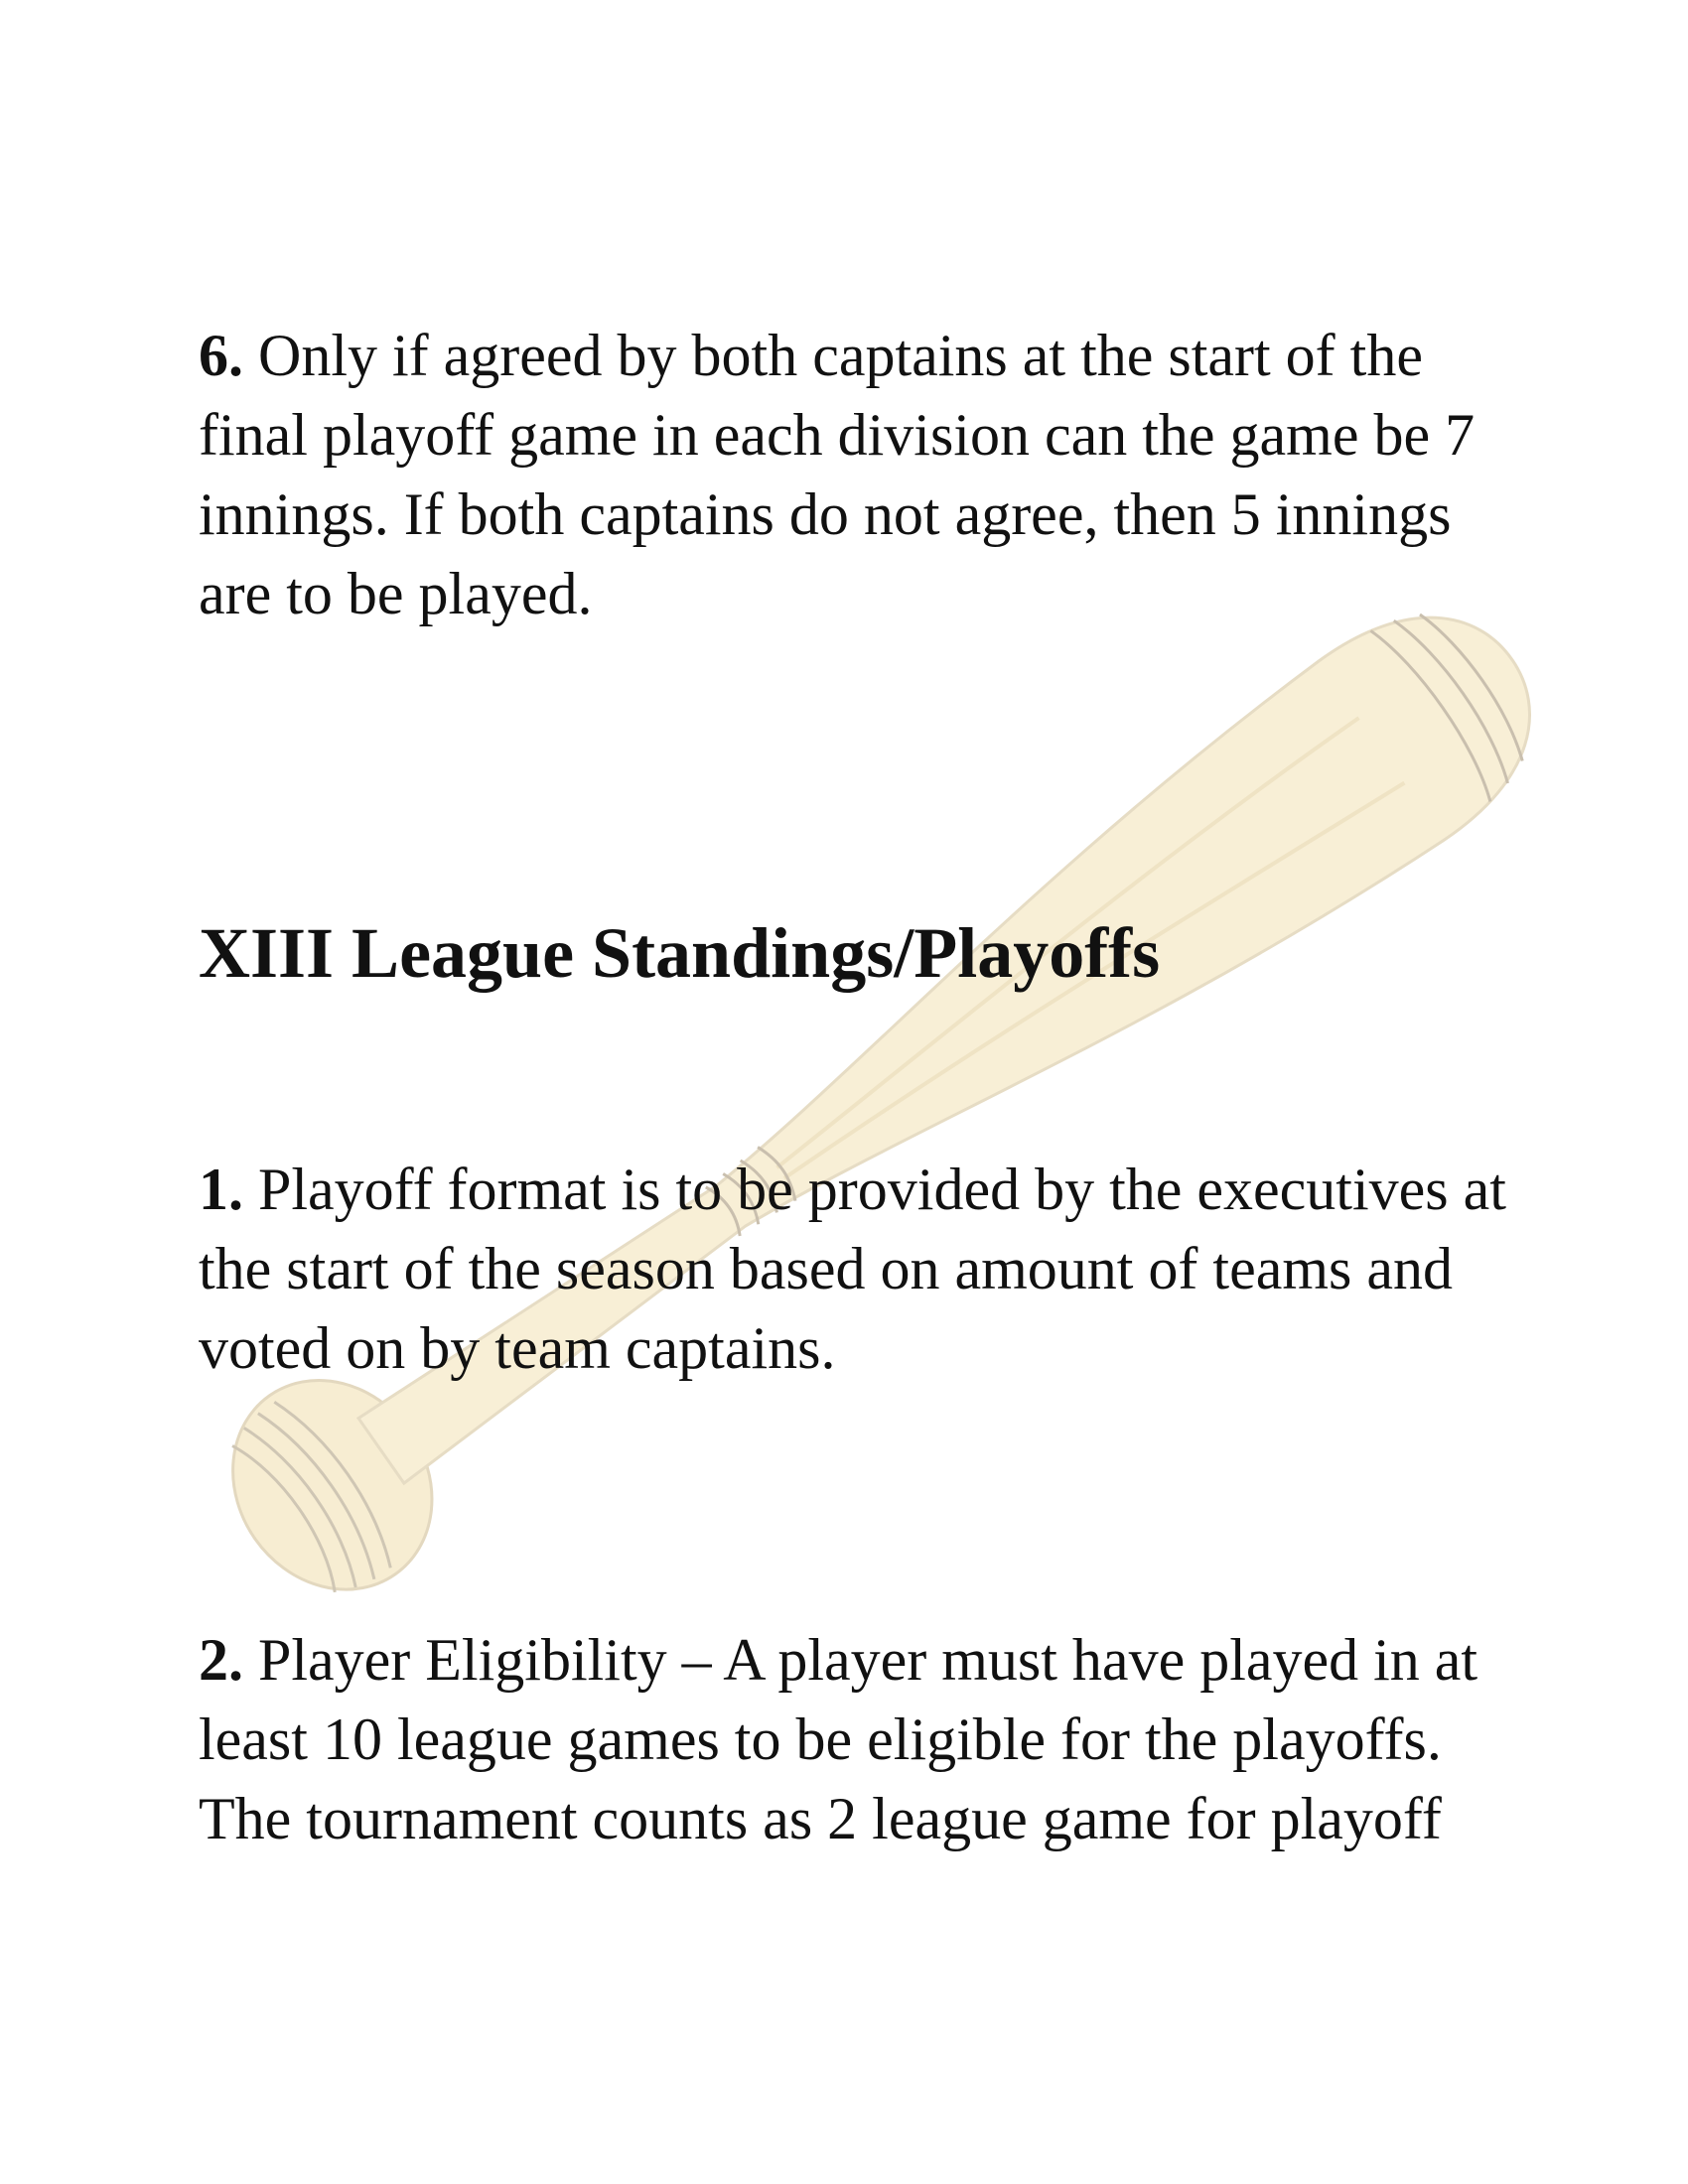 Image resolution: width=1688 pixels, height=2184 pixels. What do you see at coordinates (221, 355) in the screenshot?
I see `rule-6-number: 6.` at bounding box center [221, 355].